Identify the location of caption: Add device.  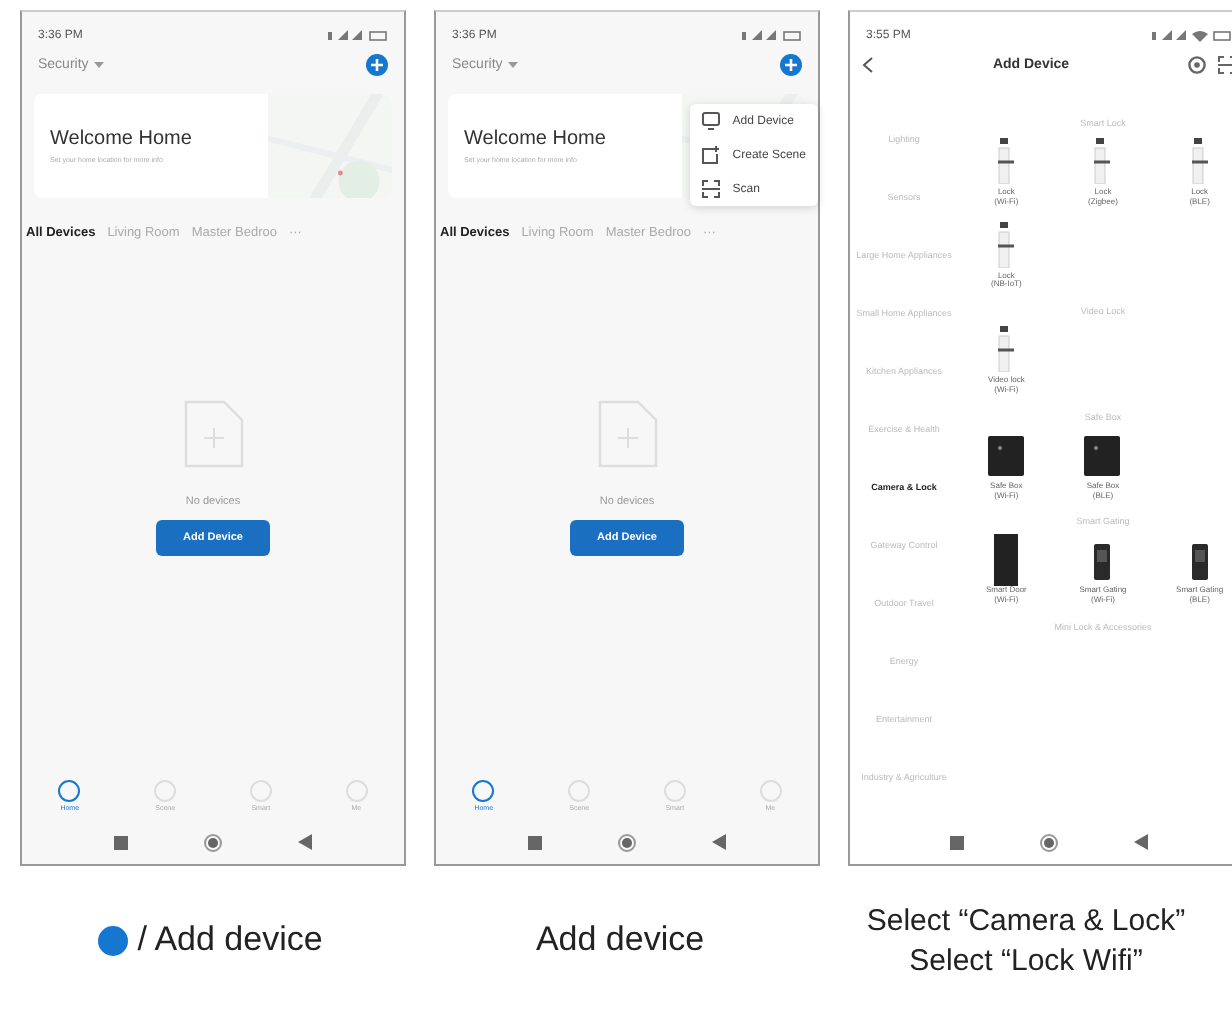
(620, 940).